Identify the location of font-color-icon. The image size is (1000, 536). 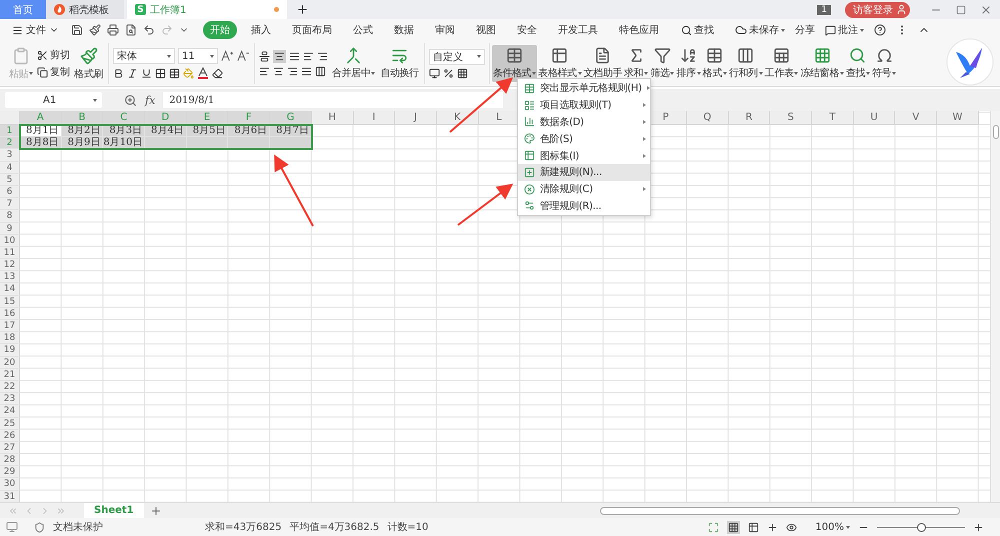
(203, 73).